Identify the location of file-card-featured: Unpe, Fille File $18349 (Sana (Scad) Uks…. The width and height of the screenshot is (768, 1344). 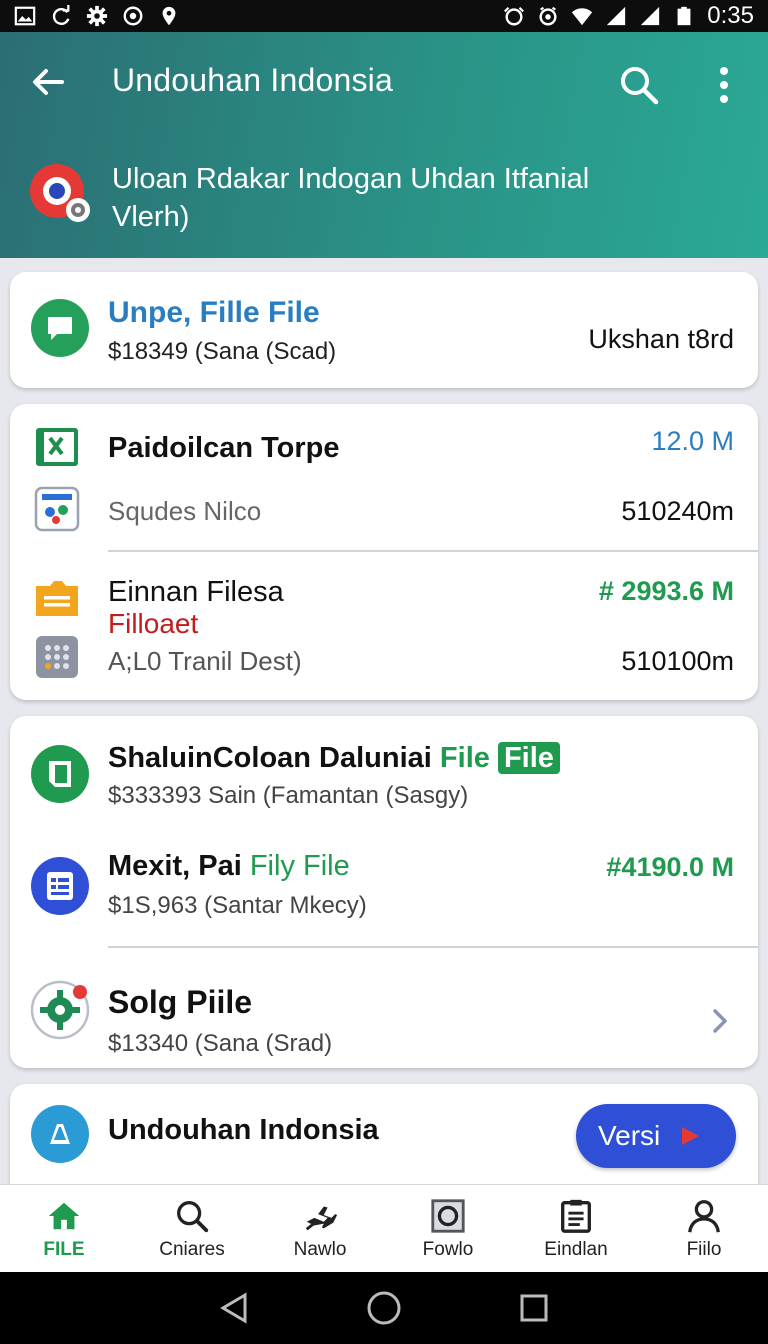
(384, 330).